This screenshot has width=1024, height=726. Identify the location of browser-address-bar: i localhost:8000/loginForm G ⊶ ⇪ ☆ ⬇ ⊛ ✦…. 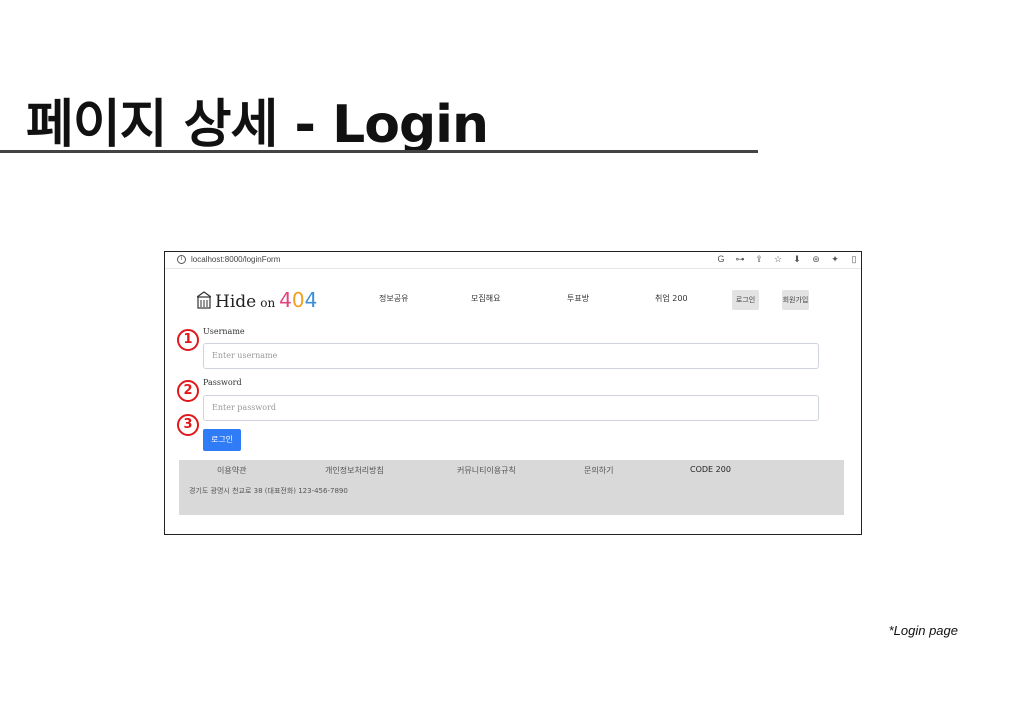
(513, 260).